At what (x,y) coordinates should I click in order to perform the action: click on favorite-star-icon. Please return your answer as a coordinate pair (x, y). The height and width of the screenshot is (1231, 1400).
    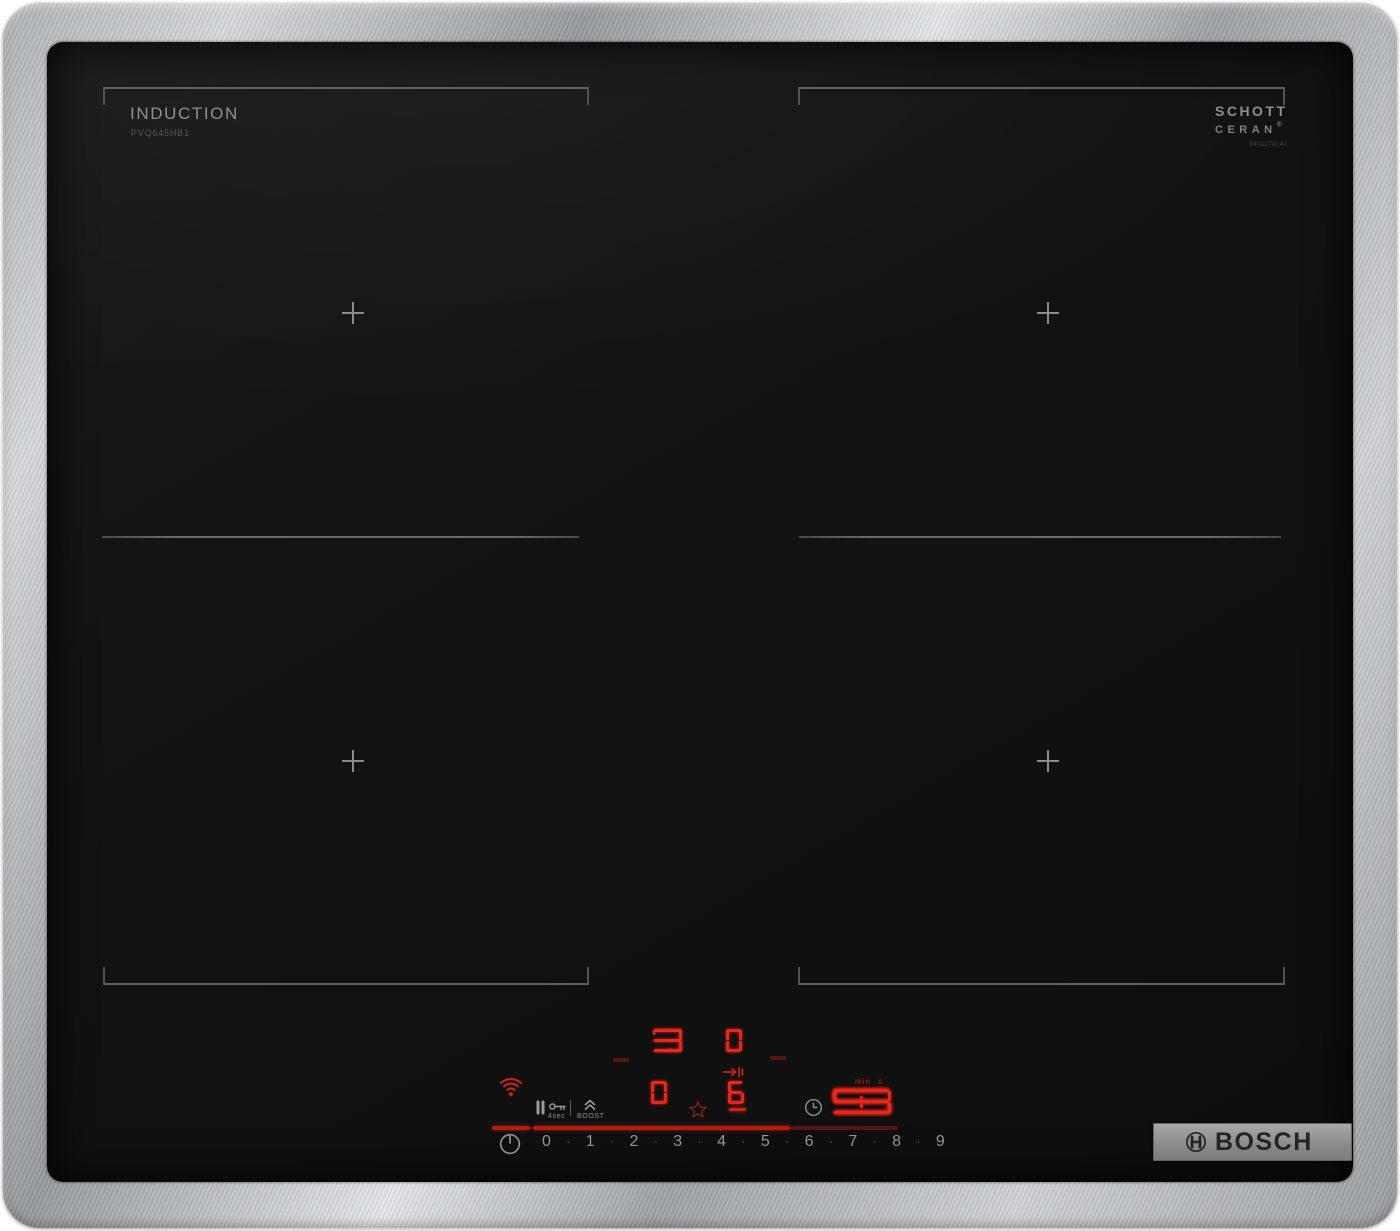
    Looking at the image, I should click on (698, 1109).